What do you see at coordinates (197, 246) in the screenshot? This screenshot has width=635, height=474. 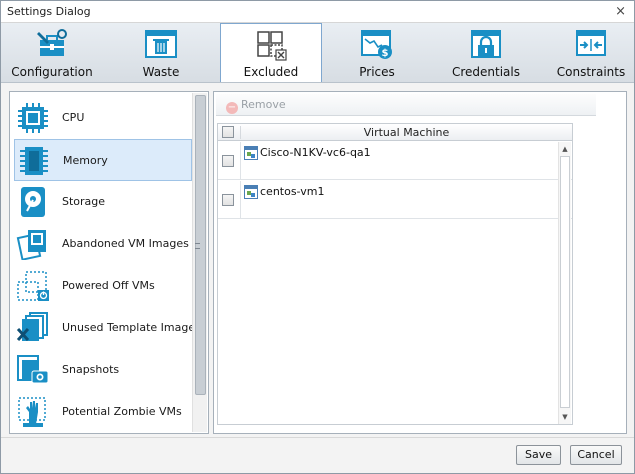 I see `scrollbar-grip-icon` at bounding box center [197, 246].